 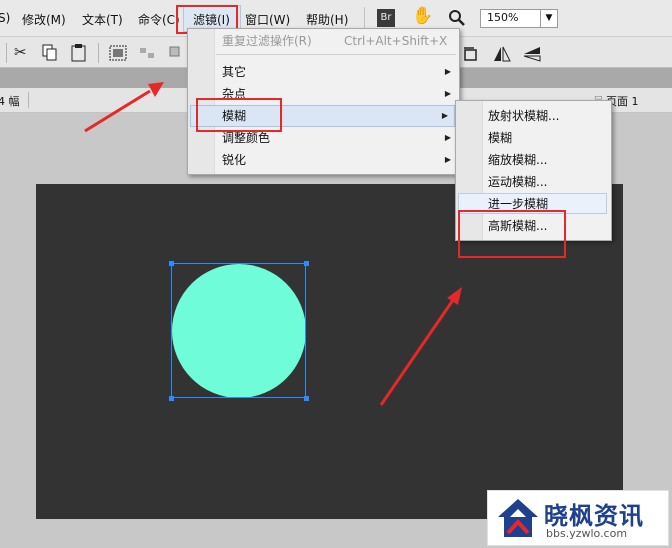 I want to click on watermark-url: bbs.yzwlo.com, so click(x=587, y=533).